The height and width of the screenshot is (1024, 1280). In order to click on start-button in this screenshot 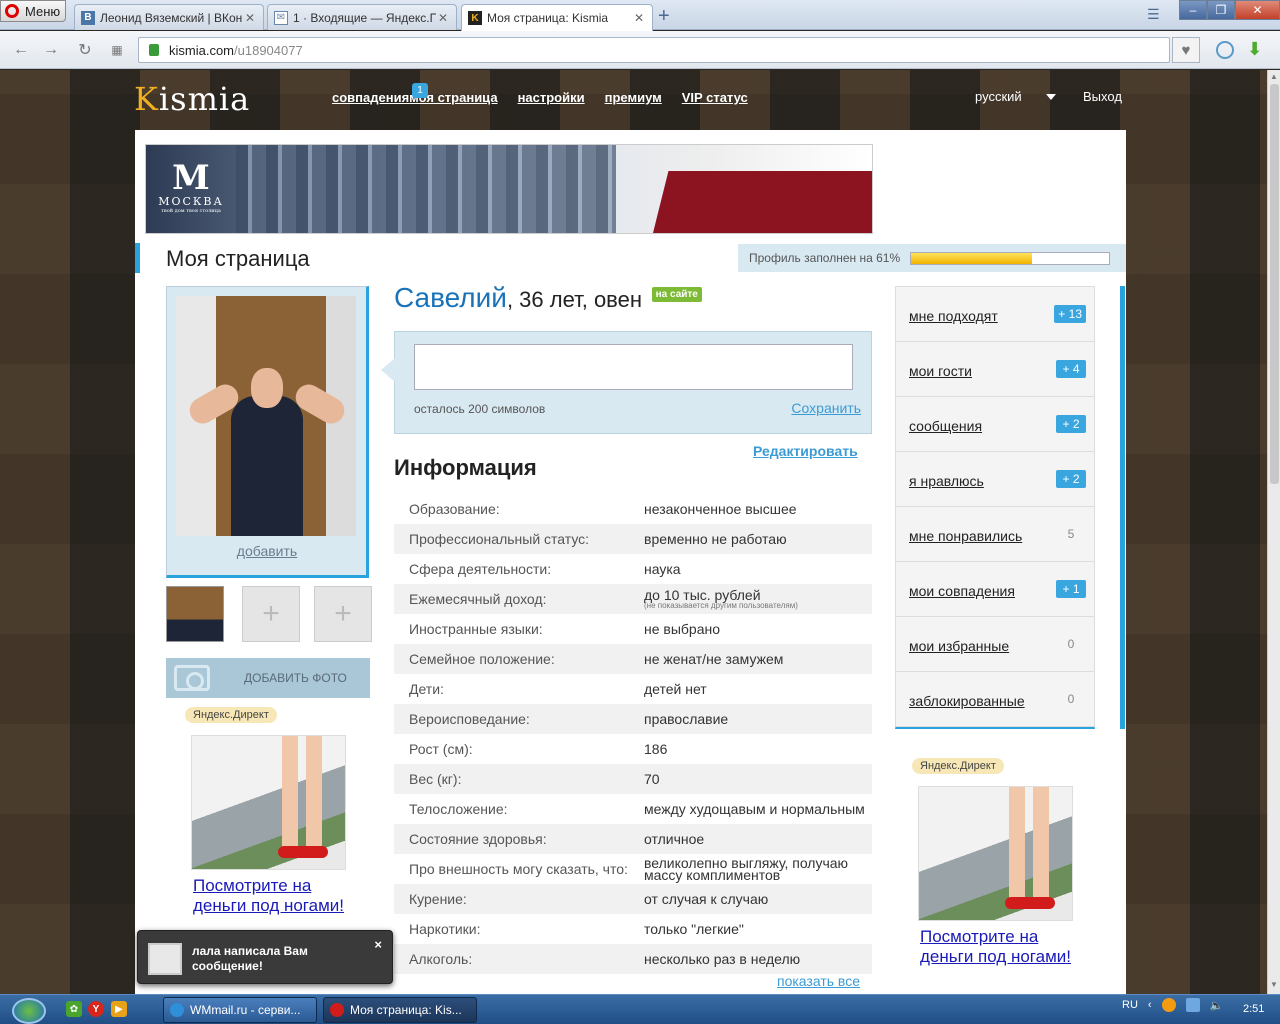, I will do `click(29, 1011)`.